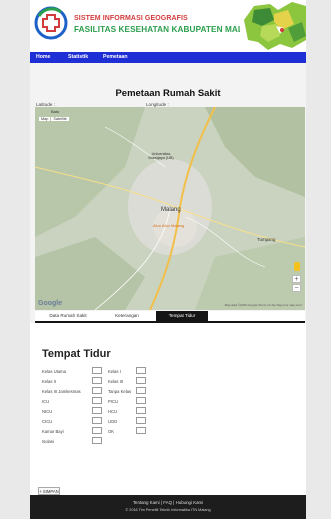 This screenshot has width=331, height=519. I want to click on input-tanpa-kelas, so click(141, 390).